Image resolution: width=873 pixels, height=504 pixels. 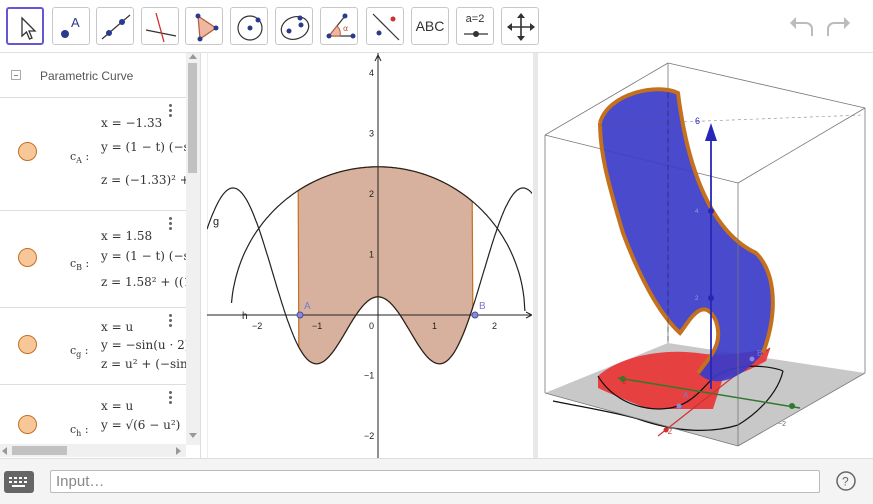 I want to click on x-tick-label: 2, so click(x=494, y=326).